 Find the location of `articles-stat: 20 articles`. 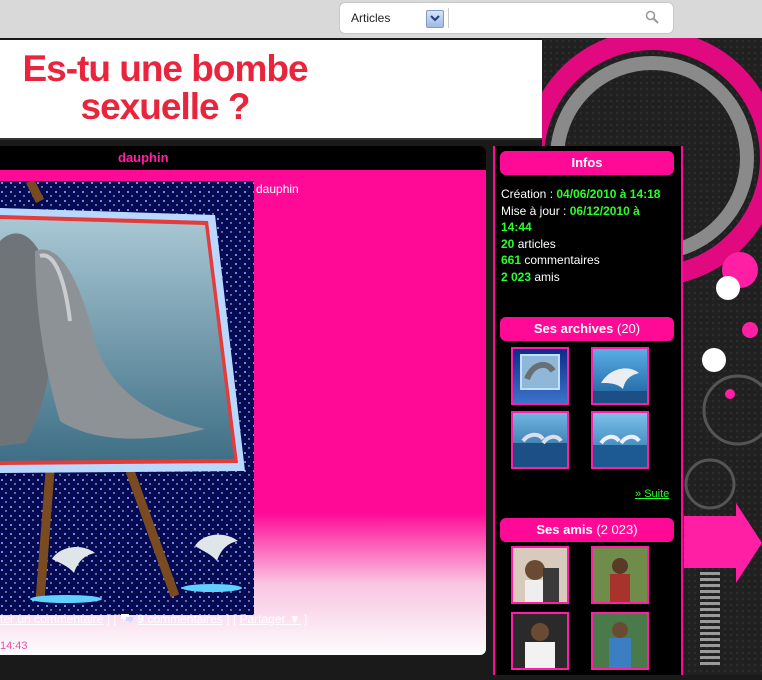

articles-stat: 20 articles is located at coordinates (586, 244).